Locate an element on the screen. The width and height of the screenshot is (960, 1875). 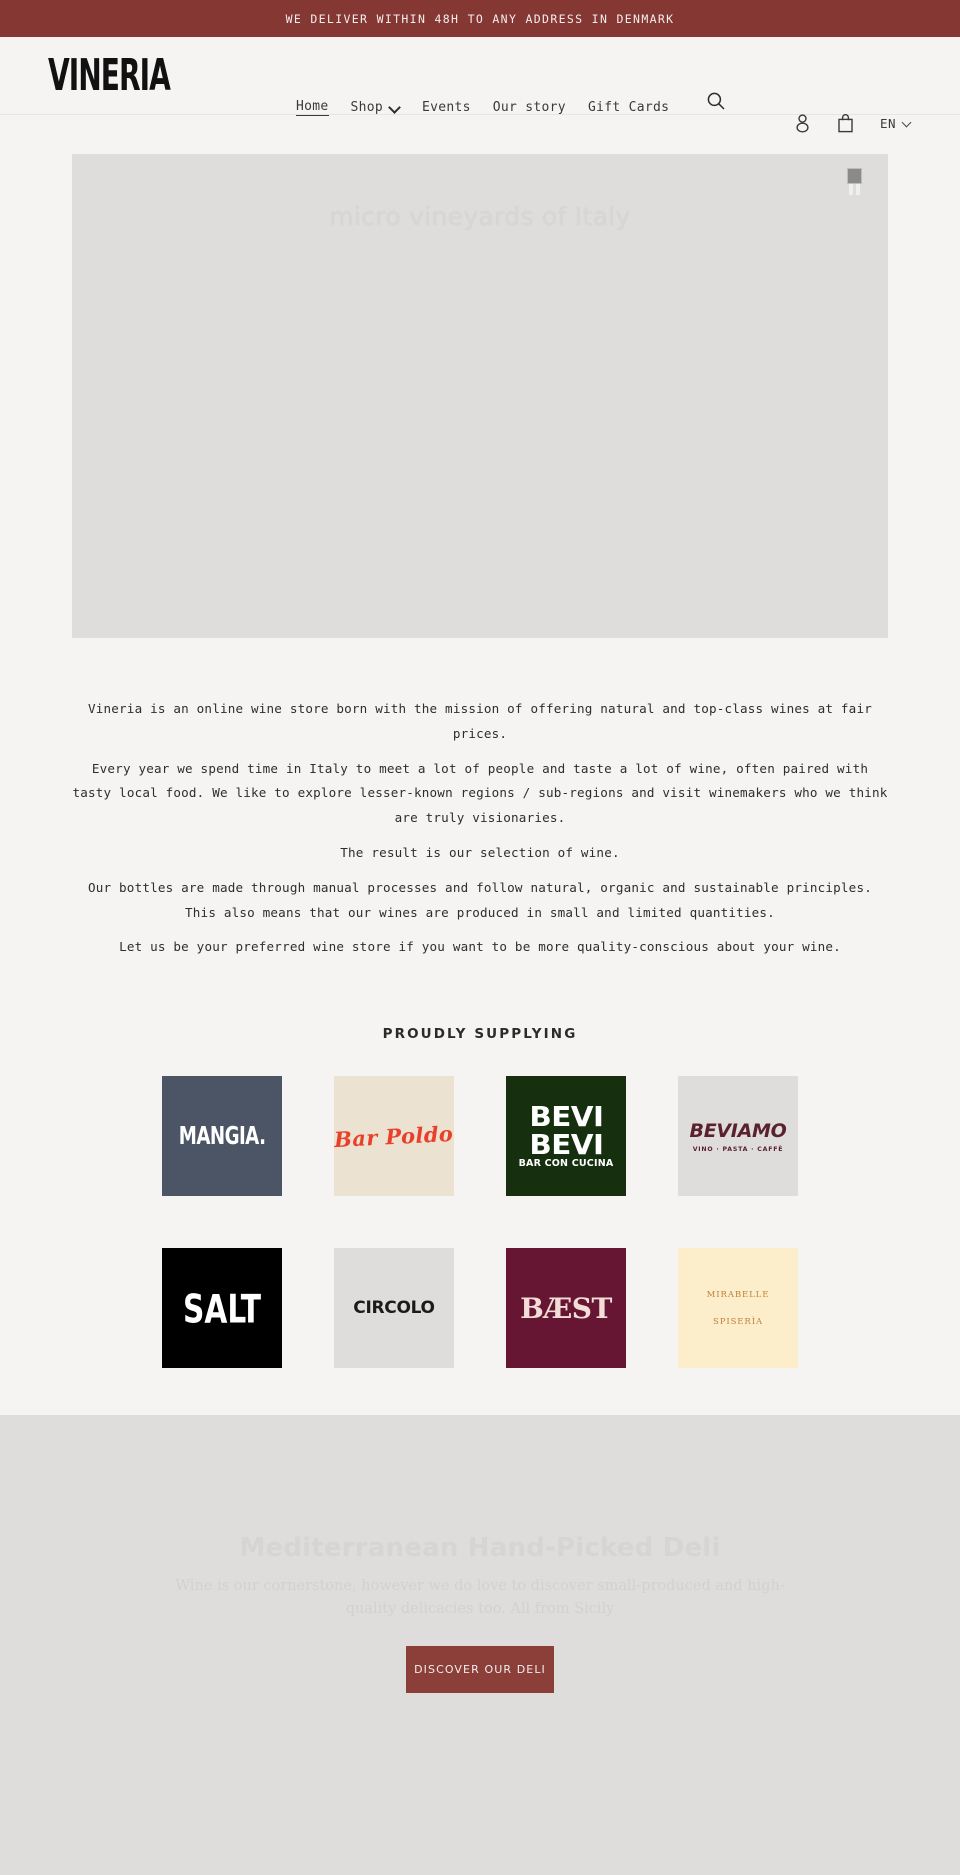
nav-item-home: Home is located at coordinates (312, 107).